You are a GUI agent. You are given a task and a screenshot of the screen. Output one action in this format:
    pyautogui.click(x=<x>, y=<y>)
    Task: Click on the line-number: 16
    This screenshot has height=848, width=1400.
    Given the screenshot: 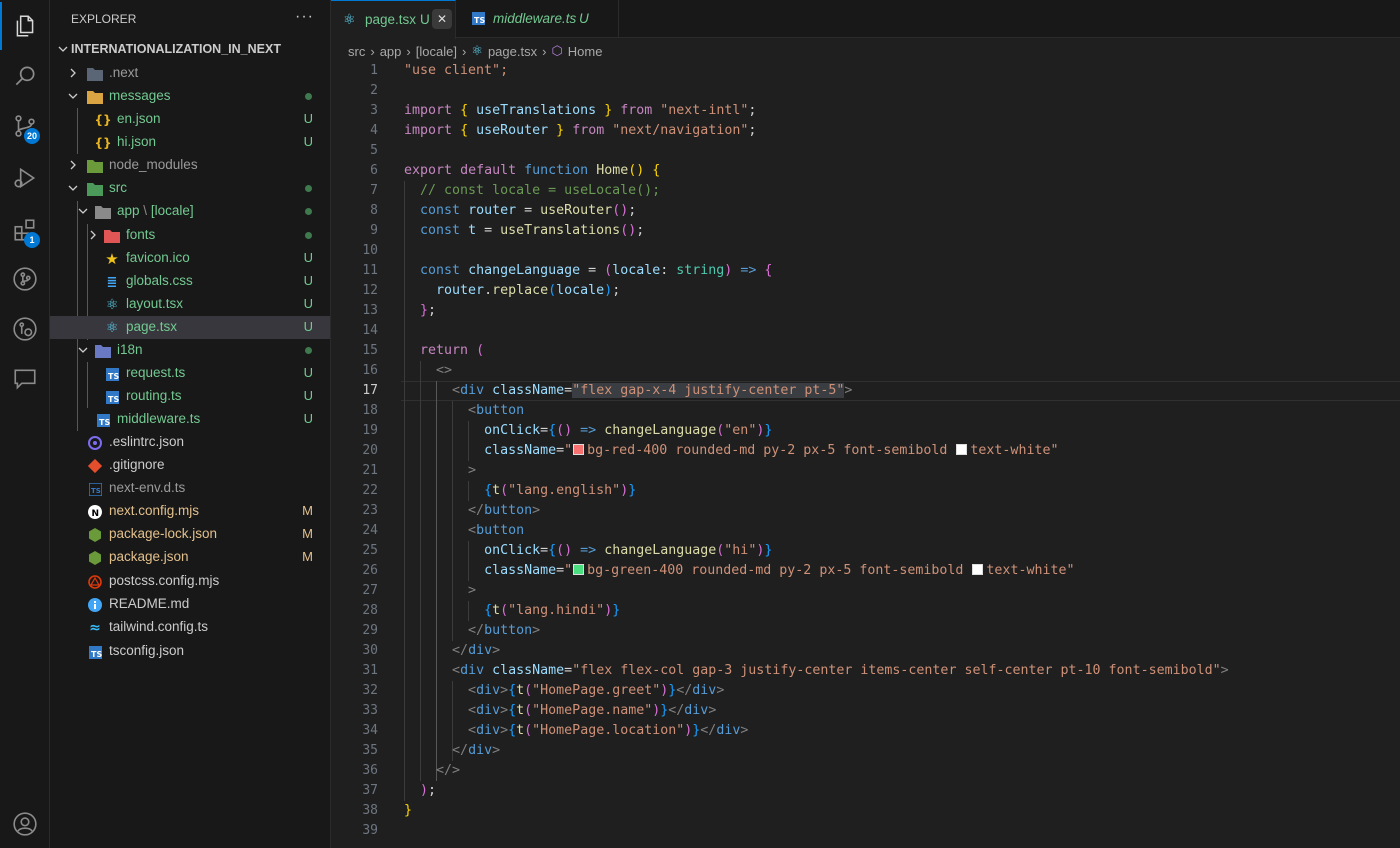 What is the action you would take?
    pyautogui.click(x=370, y=370)
    